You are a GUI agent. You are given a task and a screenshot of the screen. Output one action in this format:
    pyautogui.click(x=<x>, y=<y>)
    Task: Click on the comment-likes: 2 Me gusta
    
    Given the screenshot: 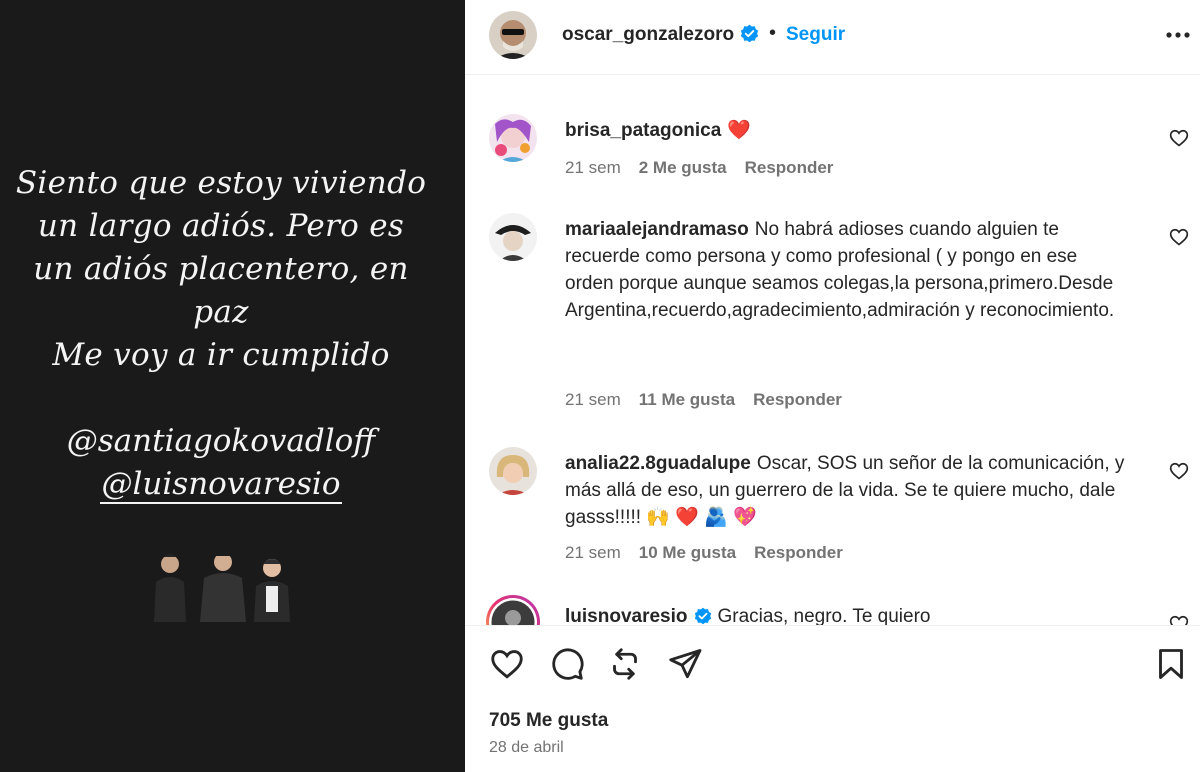 What is the action you would take?
    pyautogui.click(x=683, y=167)
    